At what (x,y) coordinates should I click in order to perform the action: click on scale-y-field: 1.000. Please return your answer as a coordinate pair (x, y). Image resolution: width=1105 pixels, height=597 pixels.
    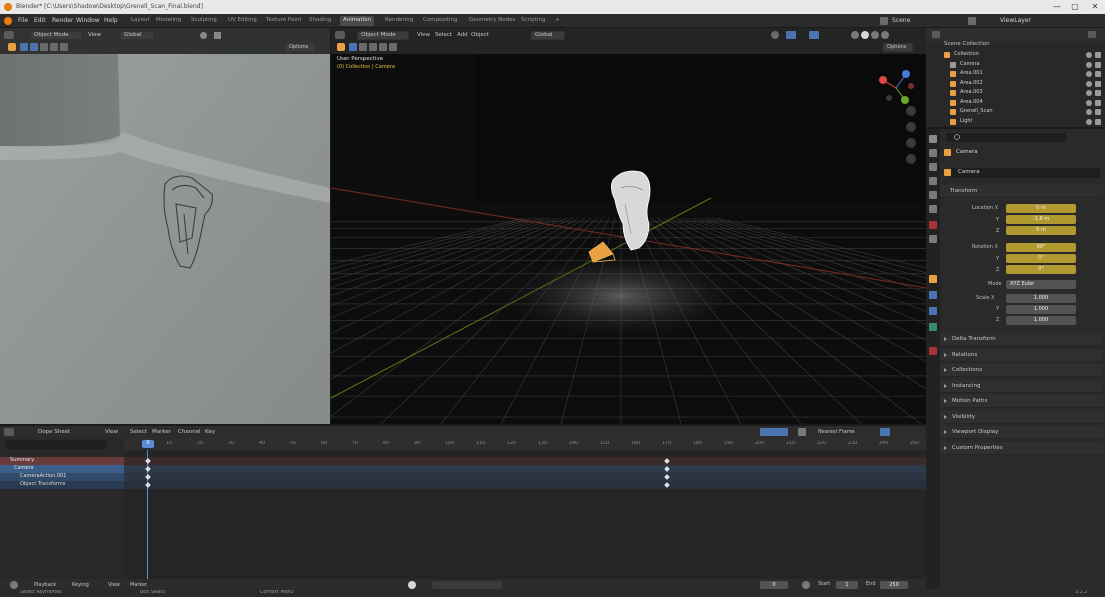
    Looking at the image, I should click on (1041, 309).